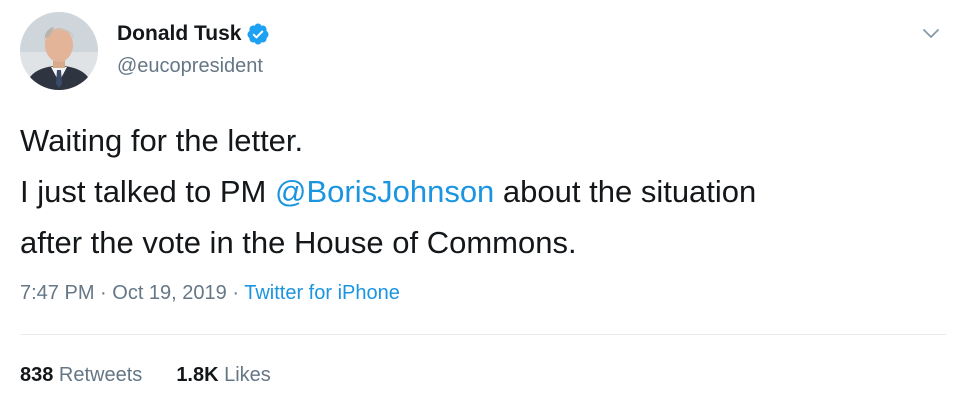 The image size is (962, 414). What do you see at coordinates (190, 66) in the screenshot?
I see `author-handle: @eucopresident` at bounding box center [190, 66].